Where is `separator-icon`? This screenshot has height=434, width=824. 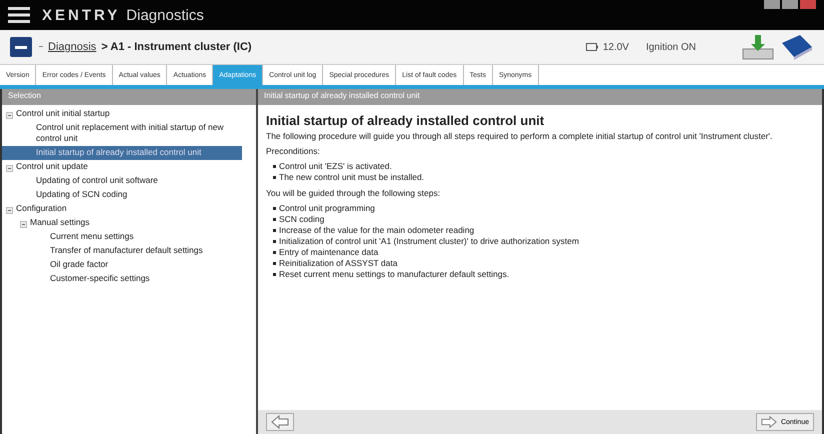
separator-icon is located at coordinates (41, 47).